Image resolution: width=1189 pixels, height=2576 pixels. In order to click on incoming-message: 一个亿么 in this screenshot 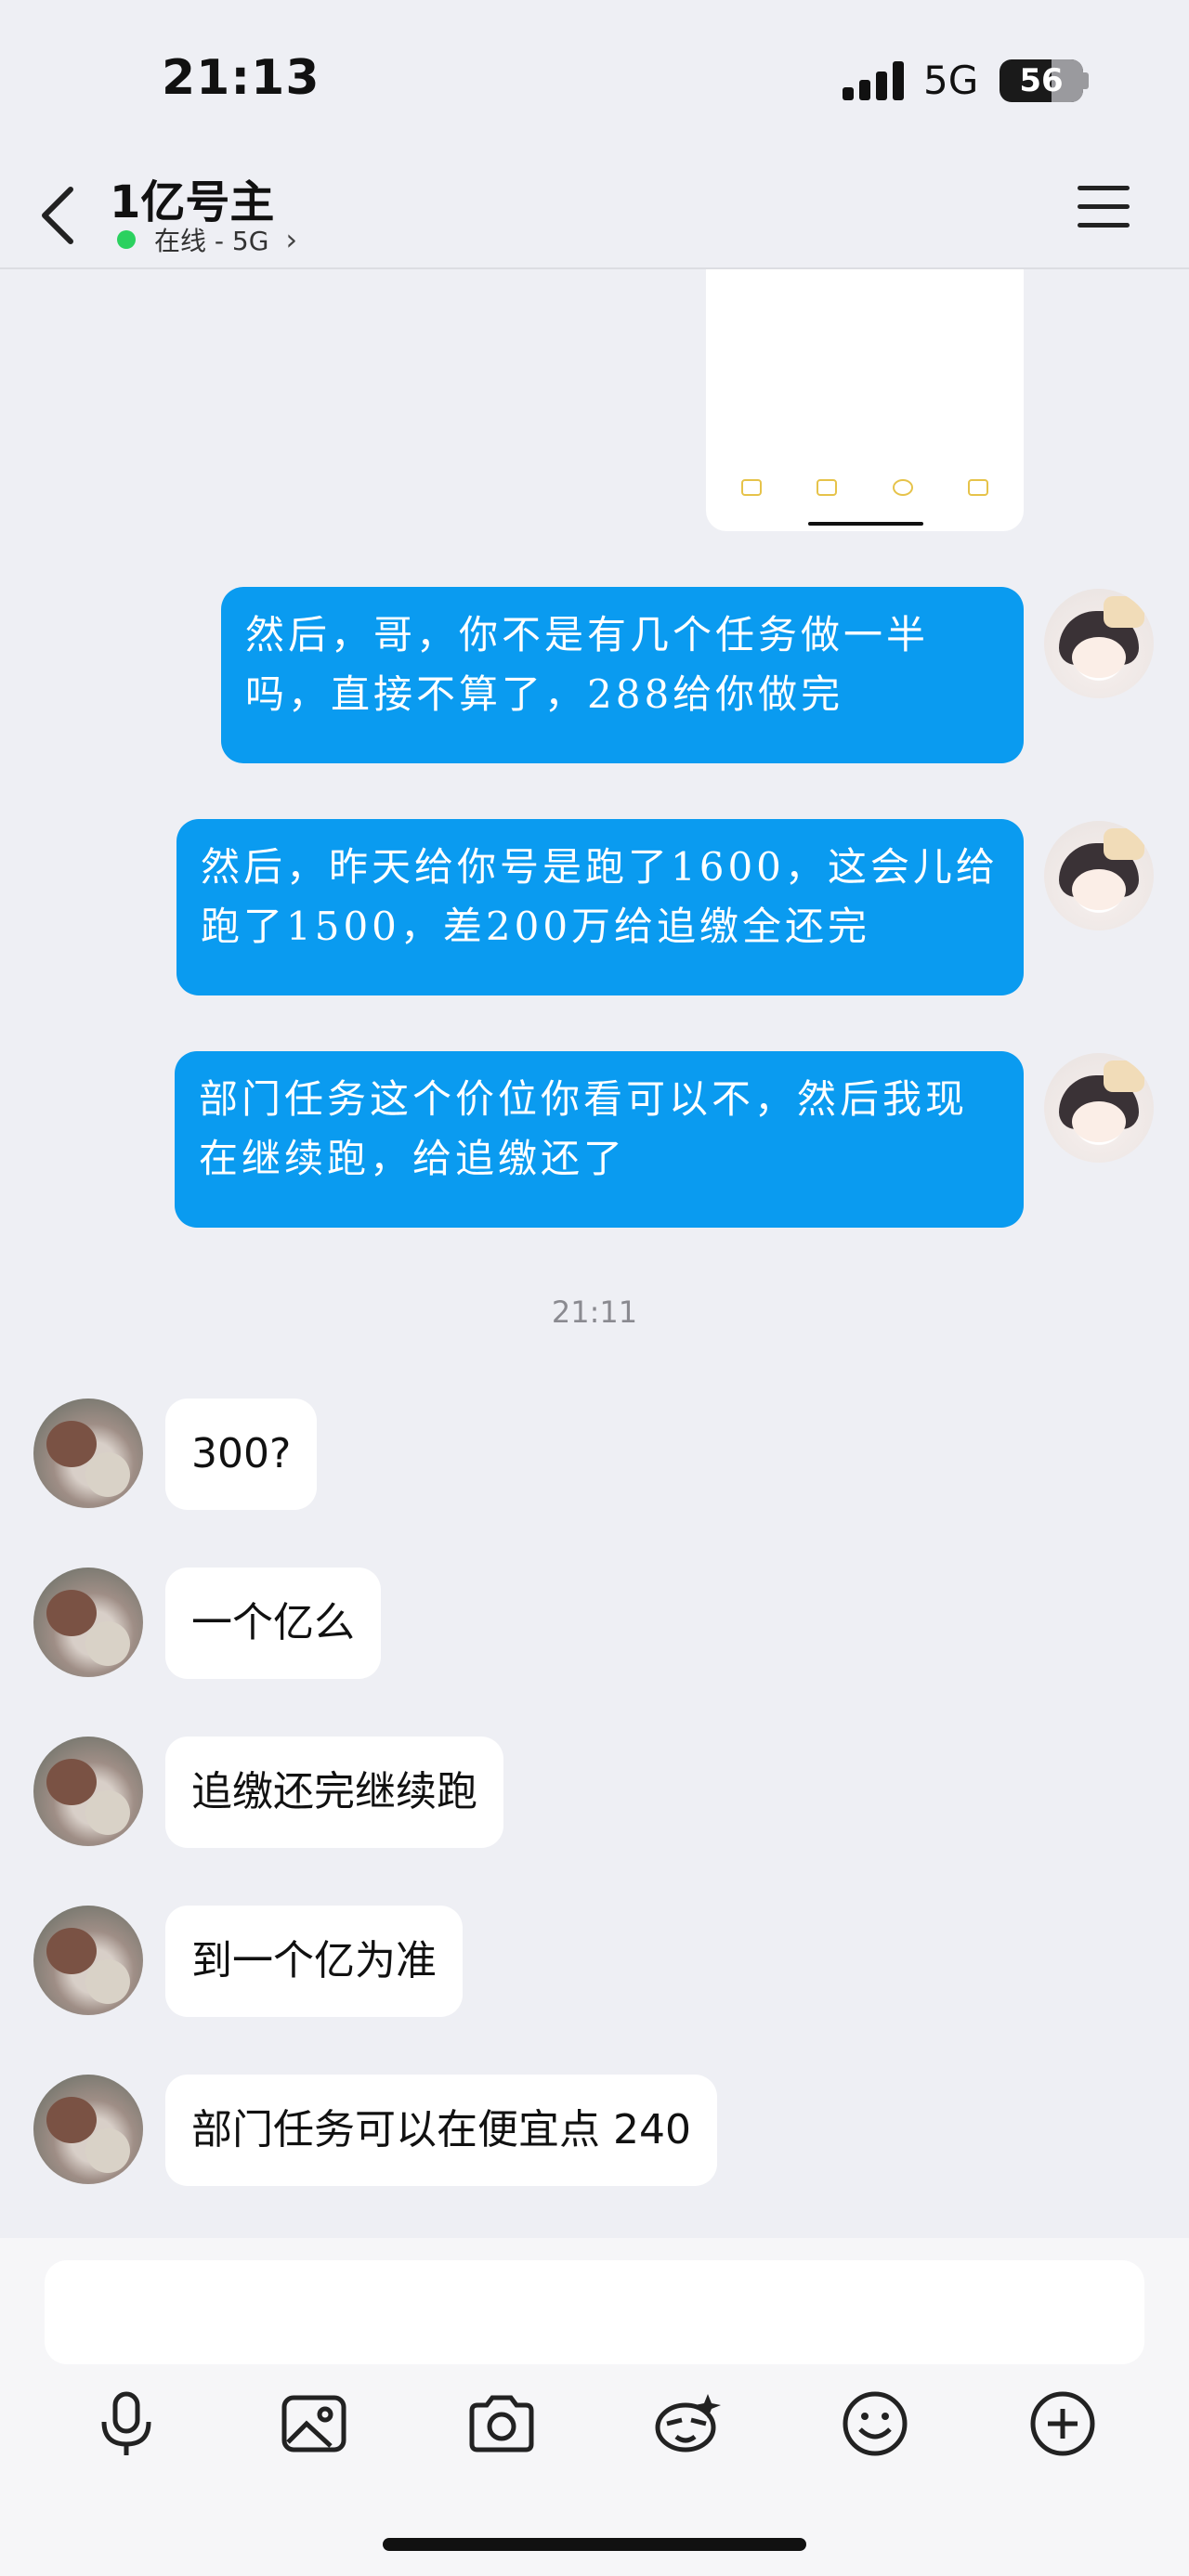, I will do `click(273, 1623)`.